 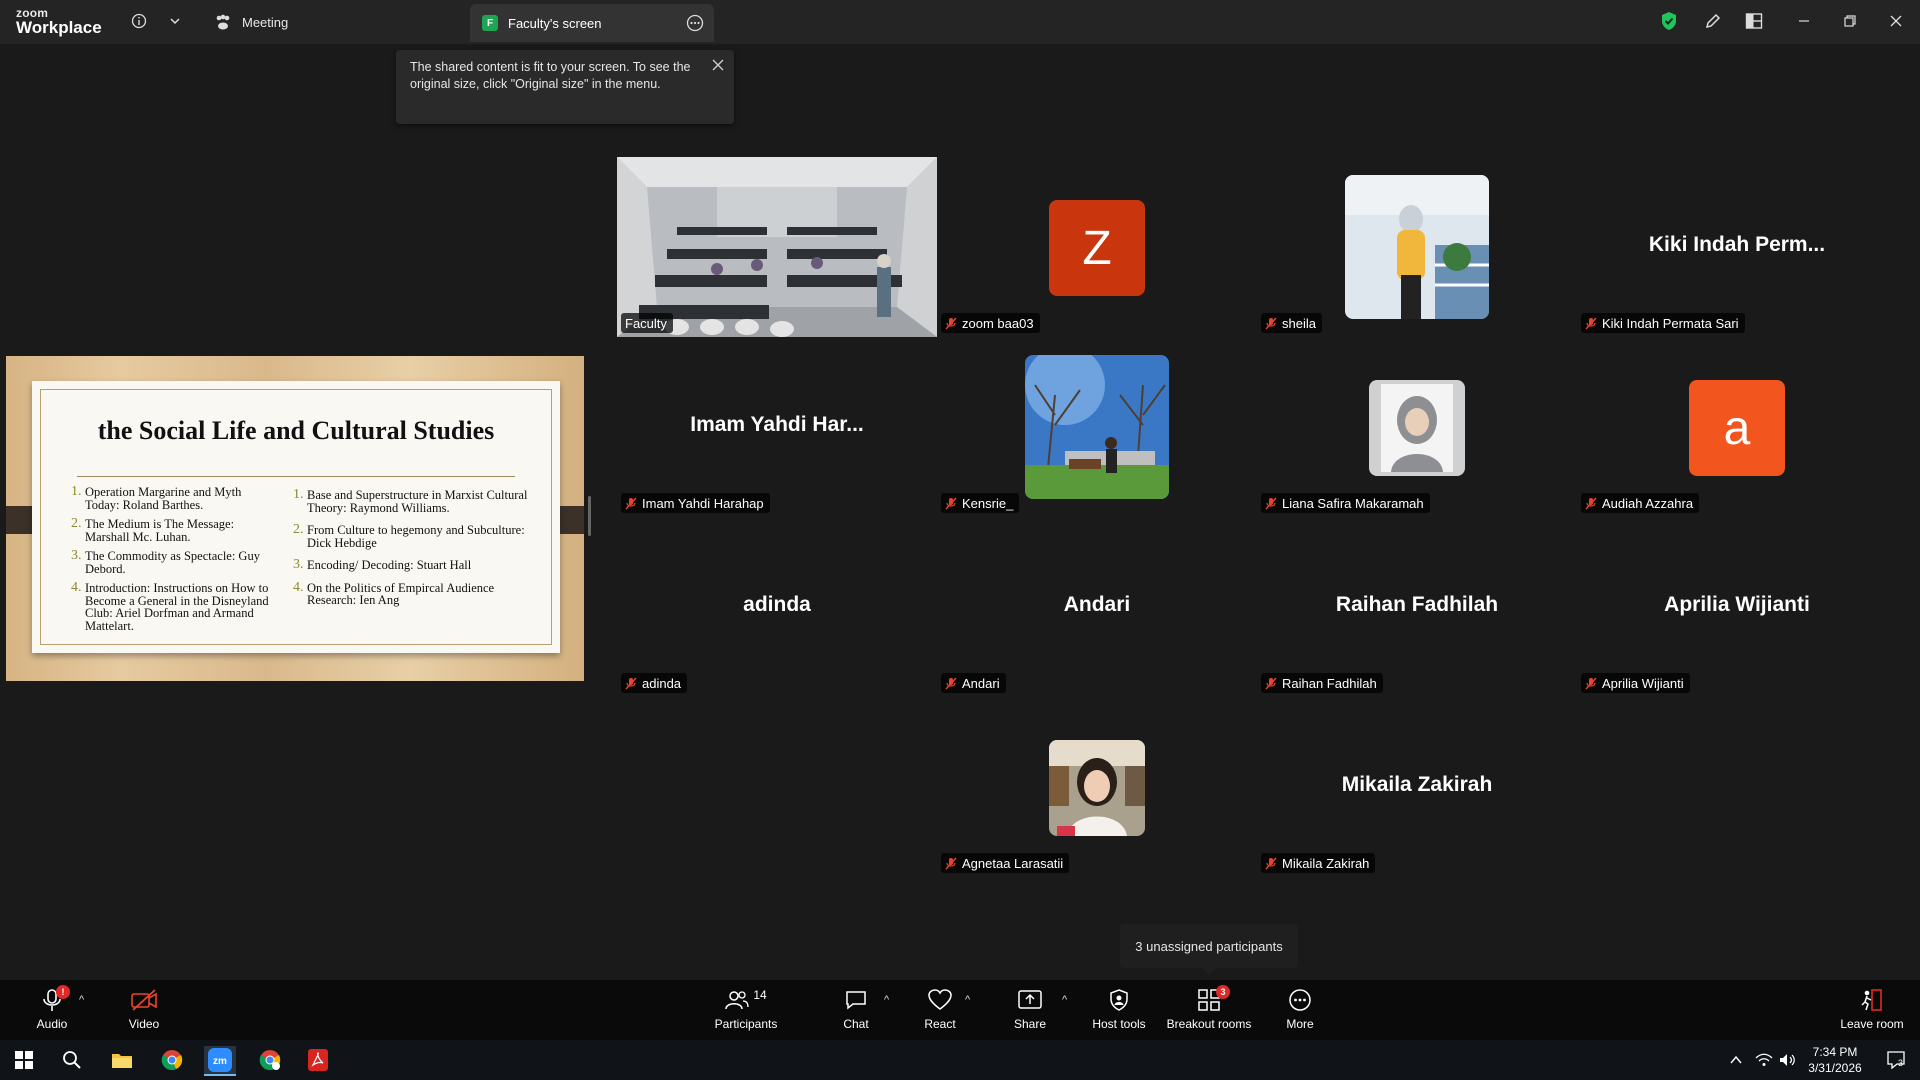 I want to click on host-shield-icon, so click(x=1119, y=1000).